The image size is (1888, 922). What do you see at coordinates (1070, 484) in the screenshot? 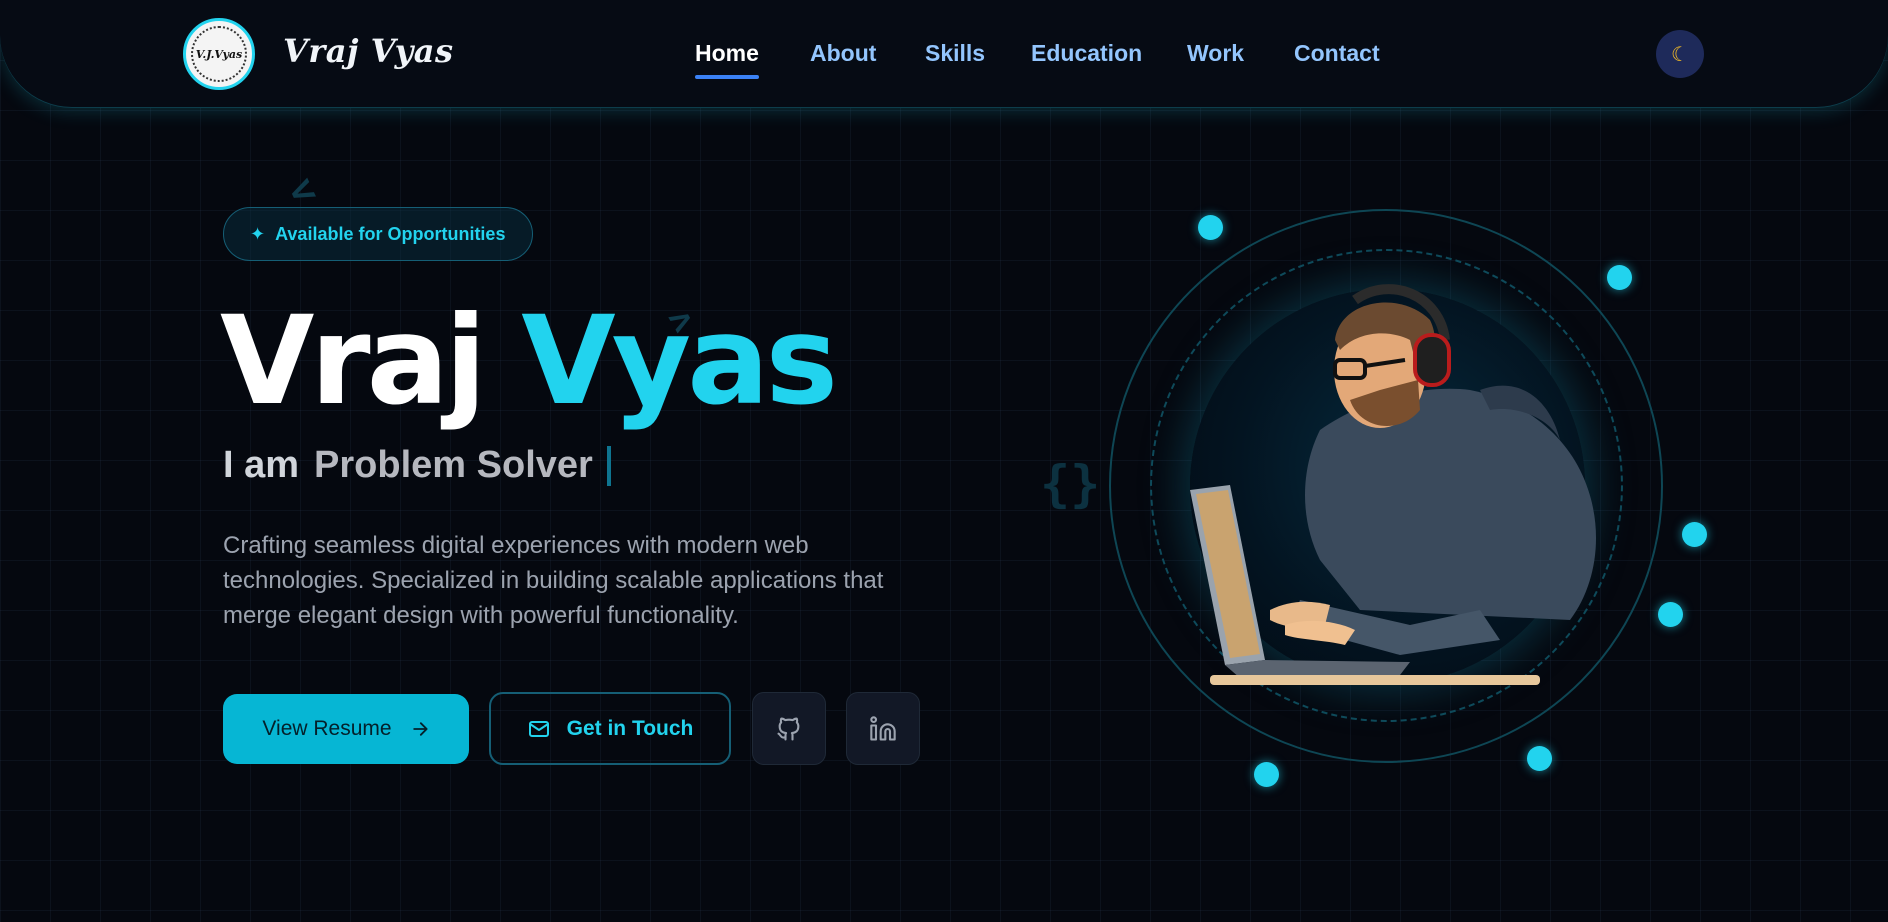
I see `decorative-braces-icon: {}` at bounding box center [1070, 484].